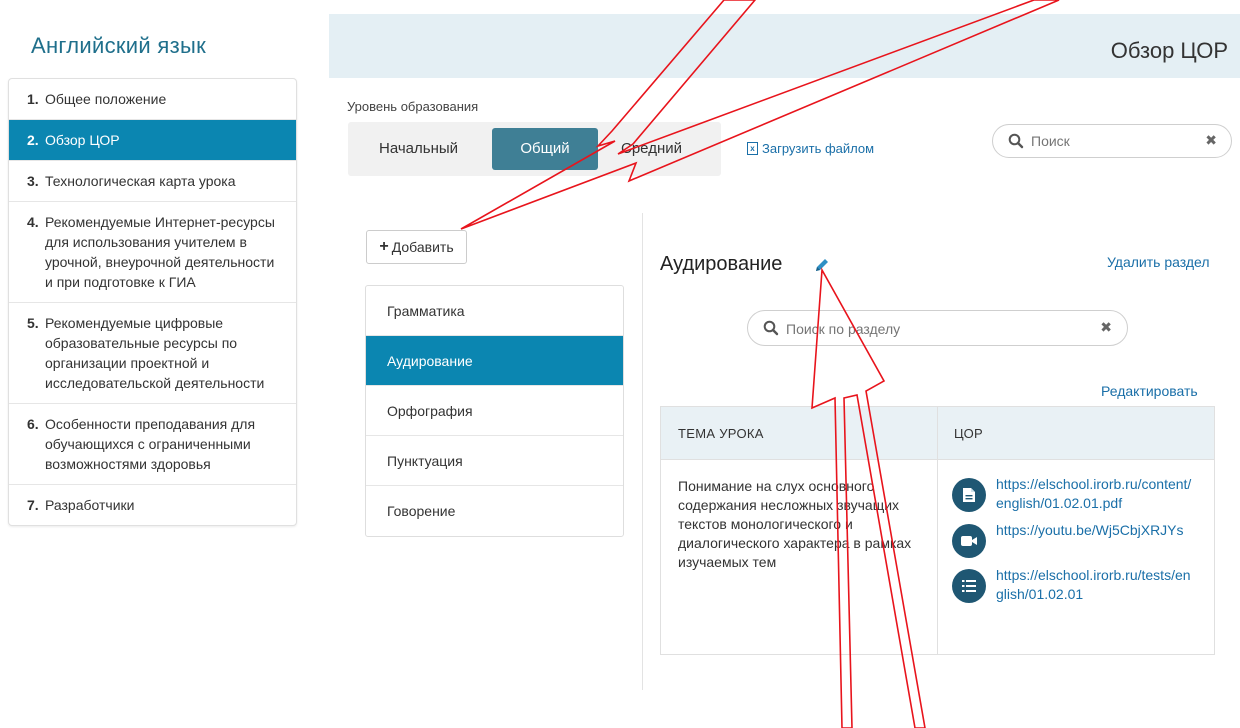 The width and height of the screenshot is (1240, 728). Describe the element at coordinates (1169, 50) in the screenshot. I see `page-title: Обзор ЦОР` at that location.